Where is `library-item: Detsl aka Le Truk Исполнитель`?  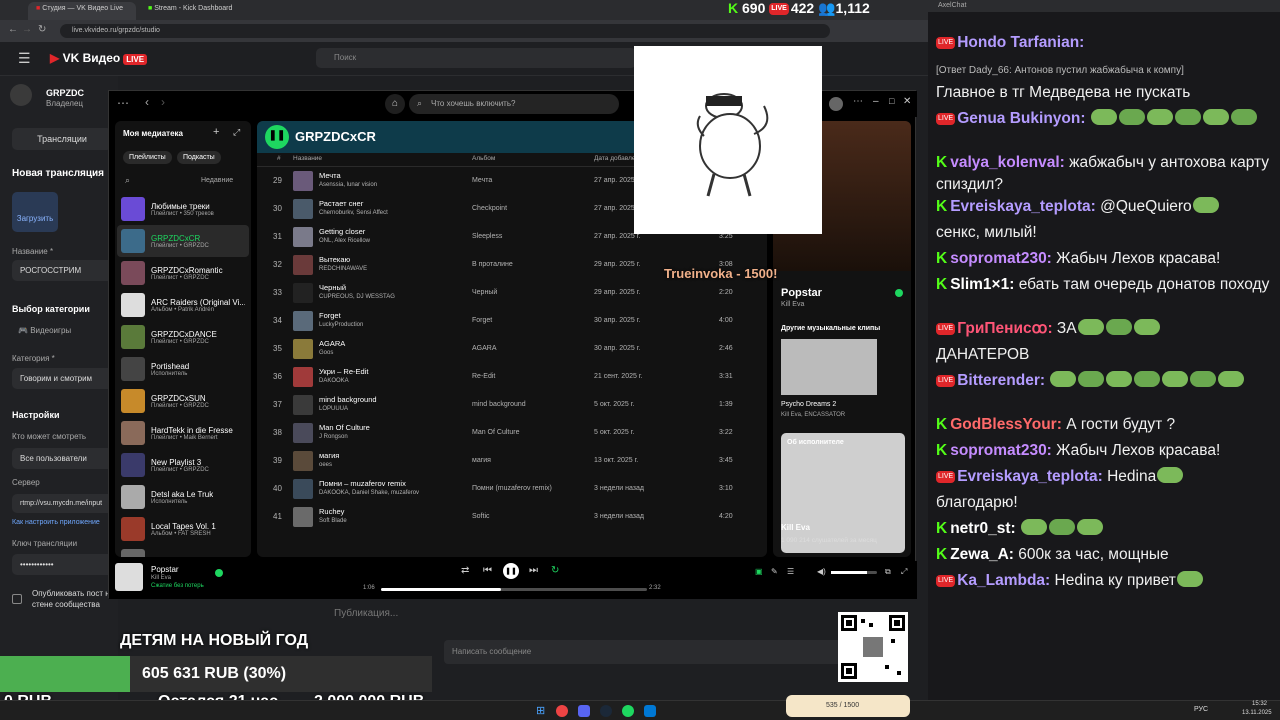 library-item: Detsl aka Le Truk Исполнитель is located at coordinates (183, 497).